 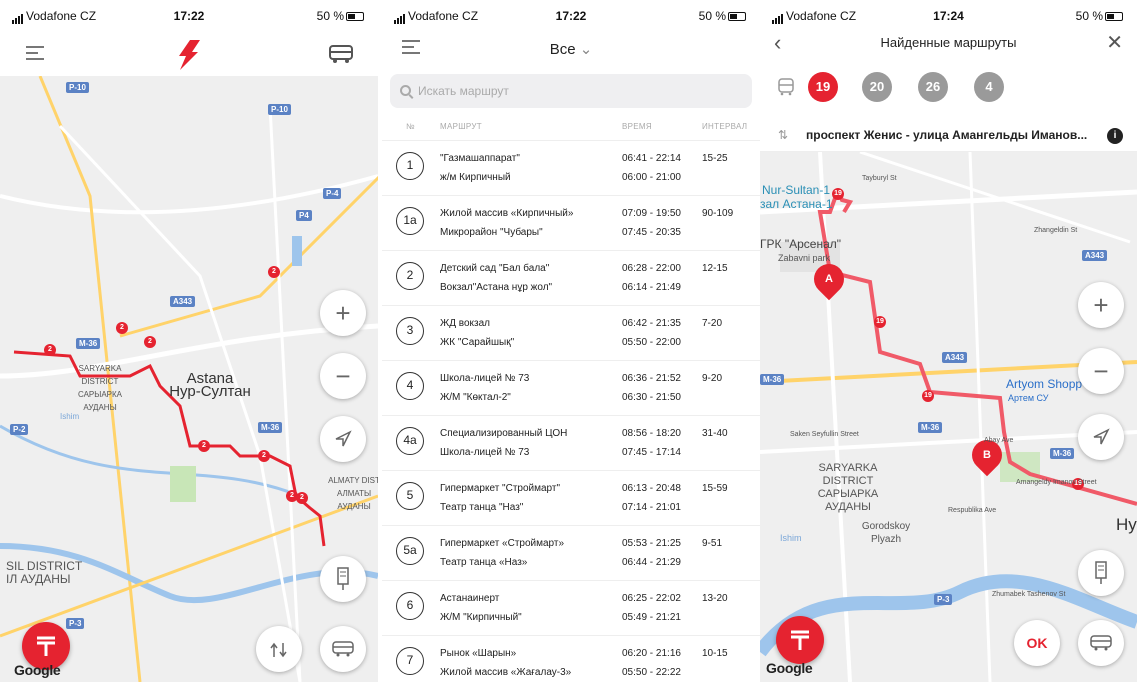 What do you see at coordinates (637, 126) in the screenshot?
I see `column-header: ВРЕМЯ` at bounding box center [637, 126].